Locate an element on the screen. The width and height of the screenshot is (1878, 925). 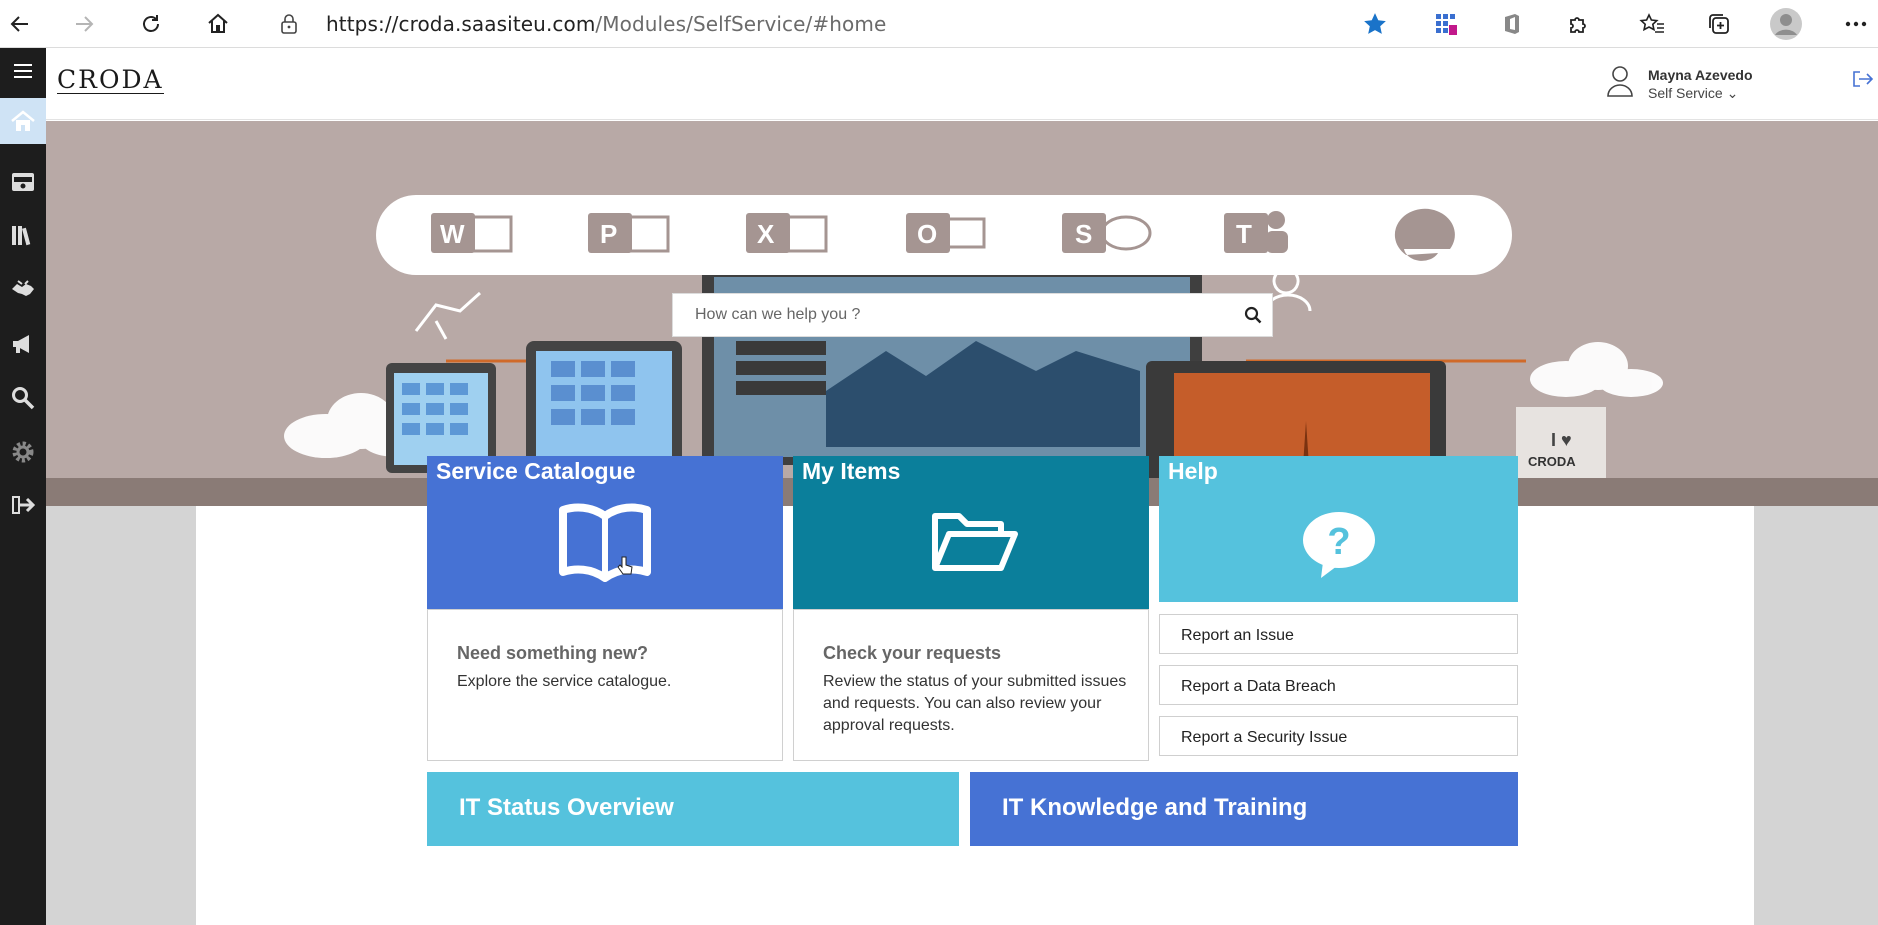
favorites-list-button is located at coordinates (1652, 24).